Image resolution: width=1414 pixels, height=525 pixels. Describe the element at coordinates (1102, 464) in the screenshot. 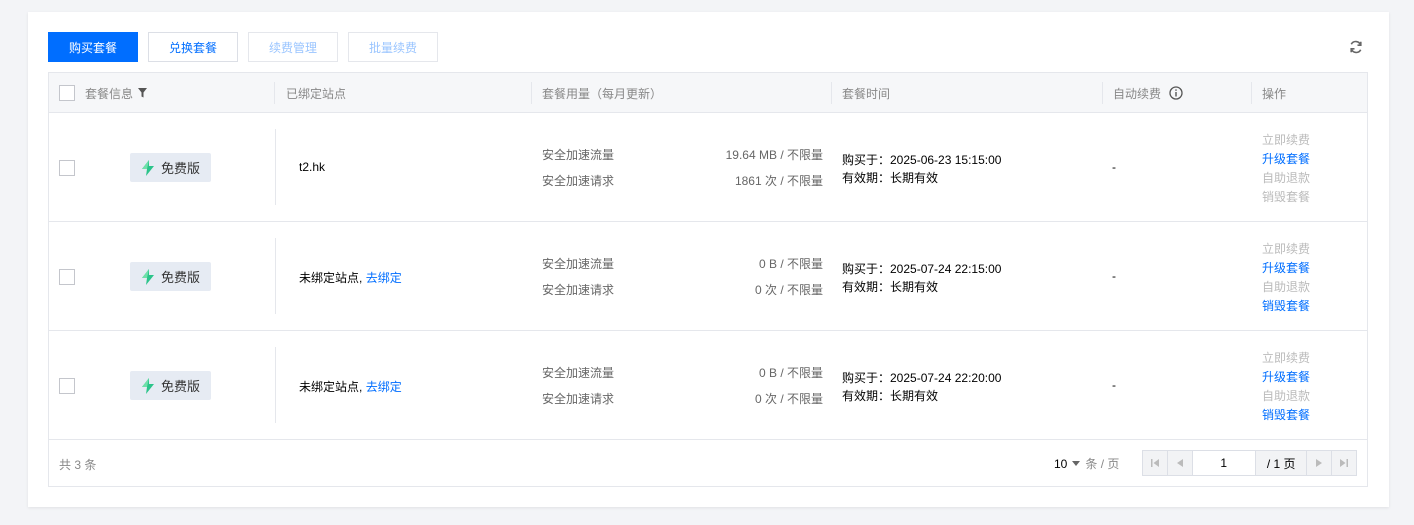

I see `page-size-unit: 条 / 页` at that location.